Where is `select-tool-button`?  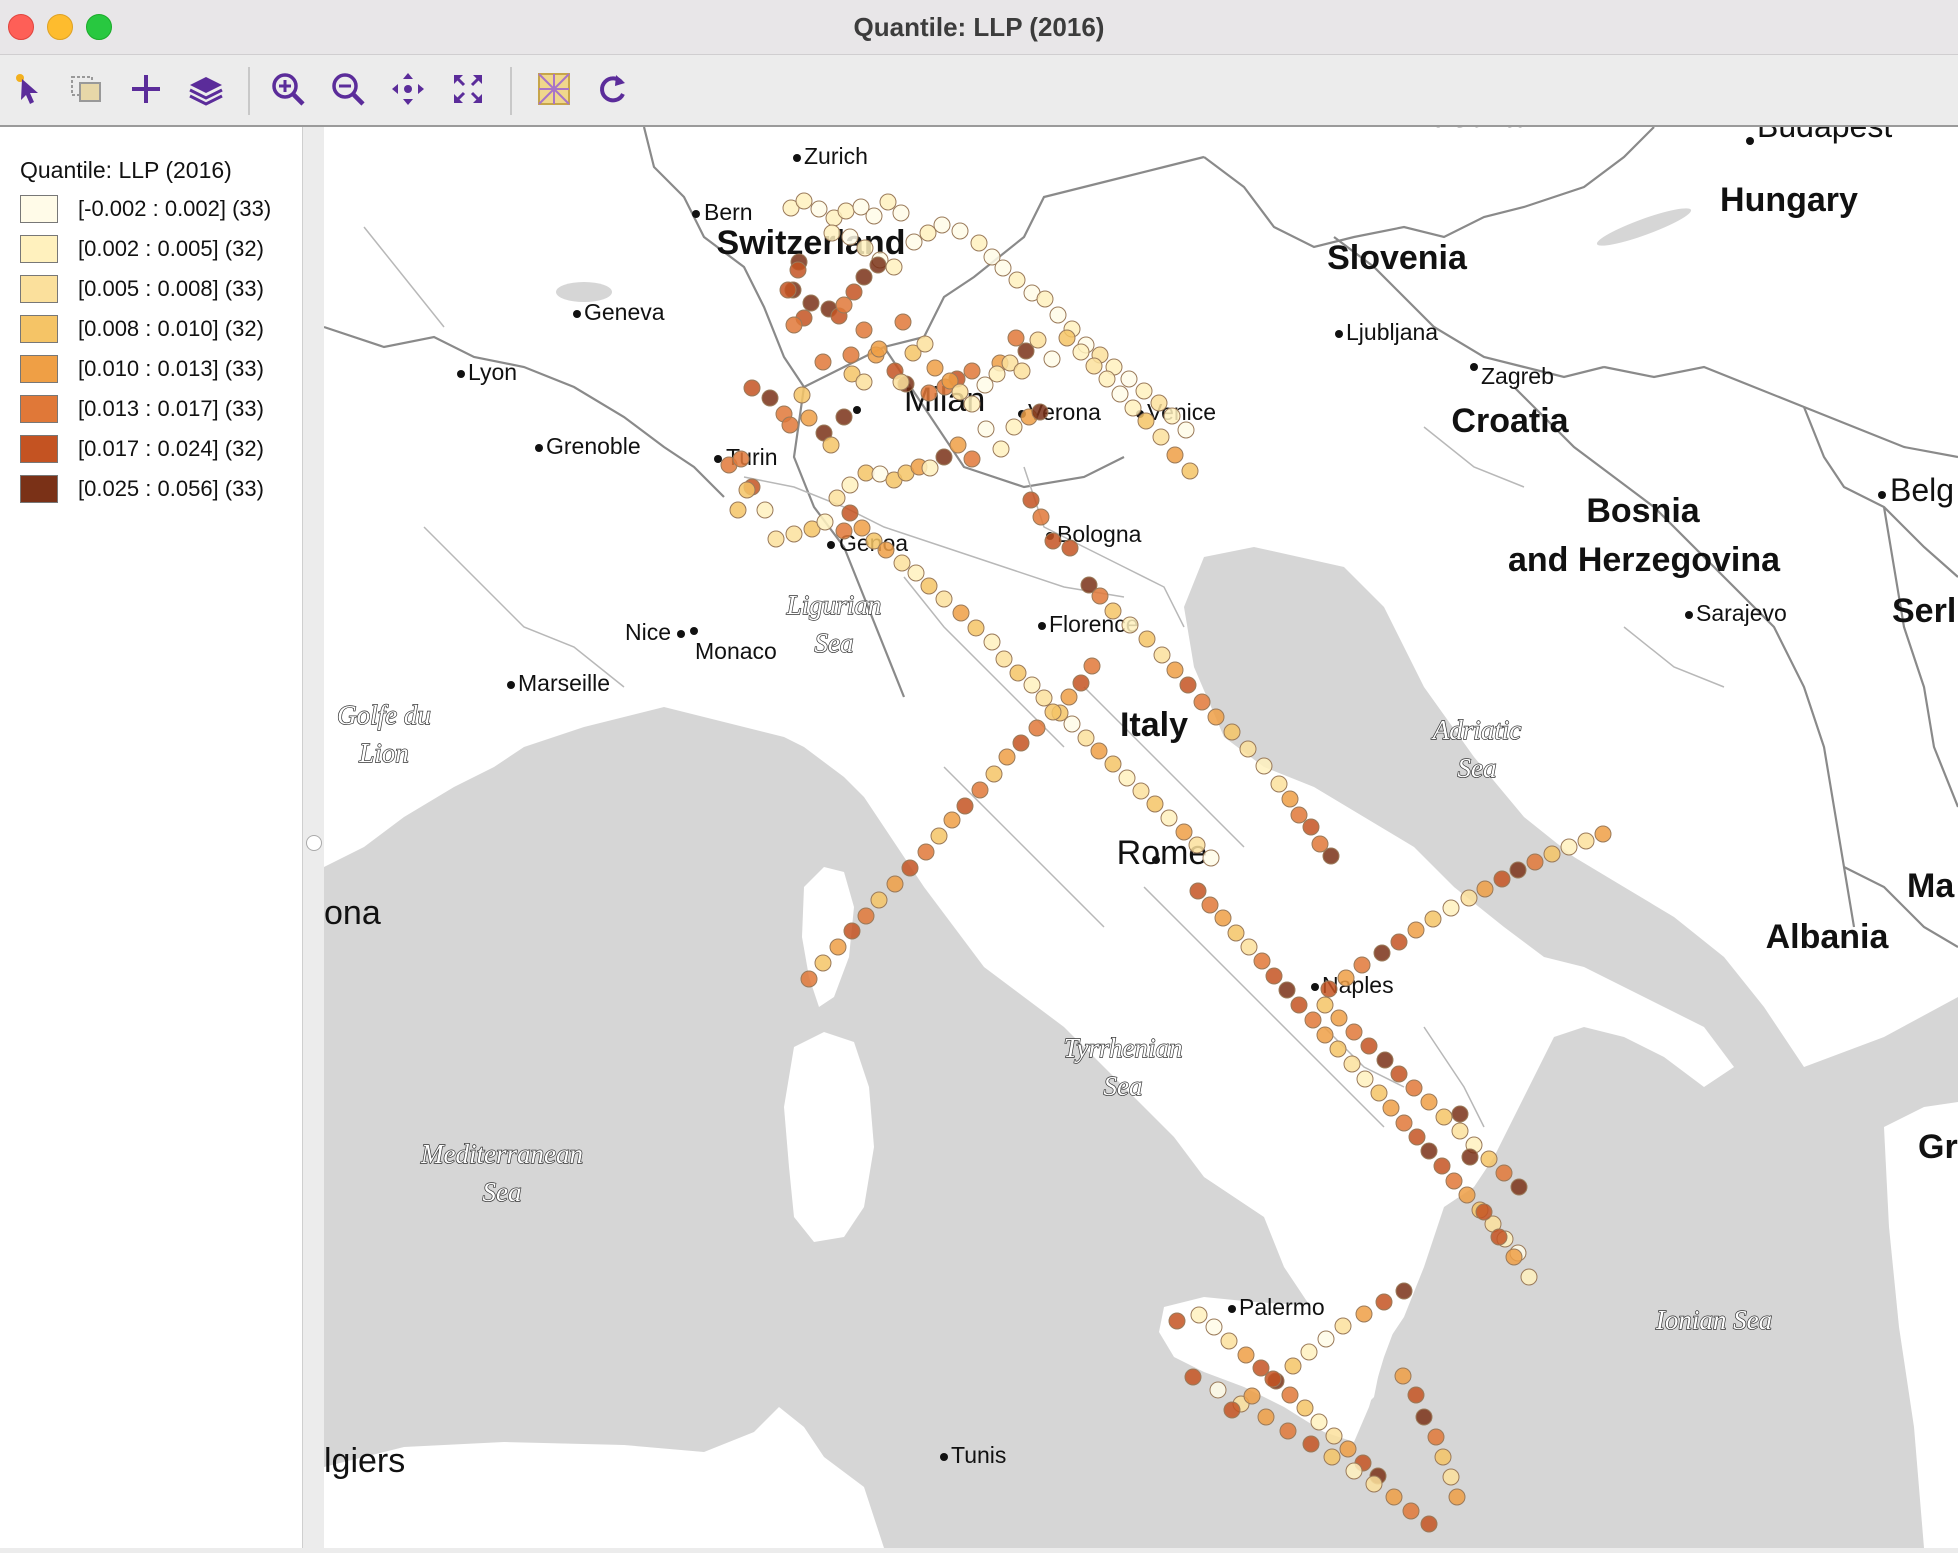 select-tool-button is located at coordinates (28, 89).